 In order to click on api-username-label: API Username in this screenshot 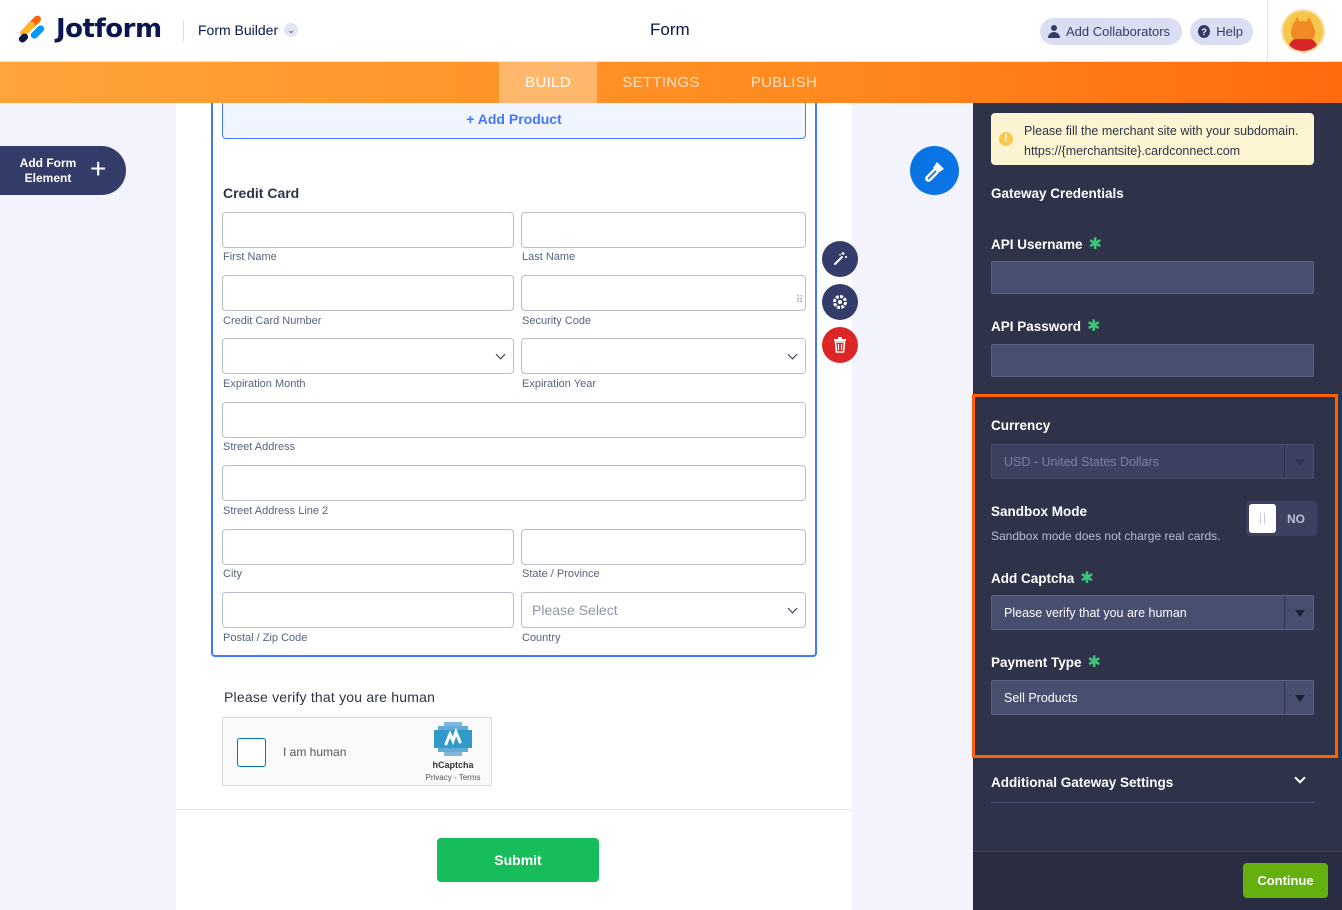, I will do `click(1037, 244)`.